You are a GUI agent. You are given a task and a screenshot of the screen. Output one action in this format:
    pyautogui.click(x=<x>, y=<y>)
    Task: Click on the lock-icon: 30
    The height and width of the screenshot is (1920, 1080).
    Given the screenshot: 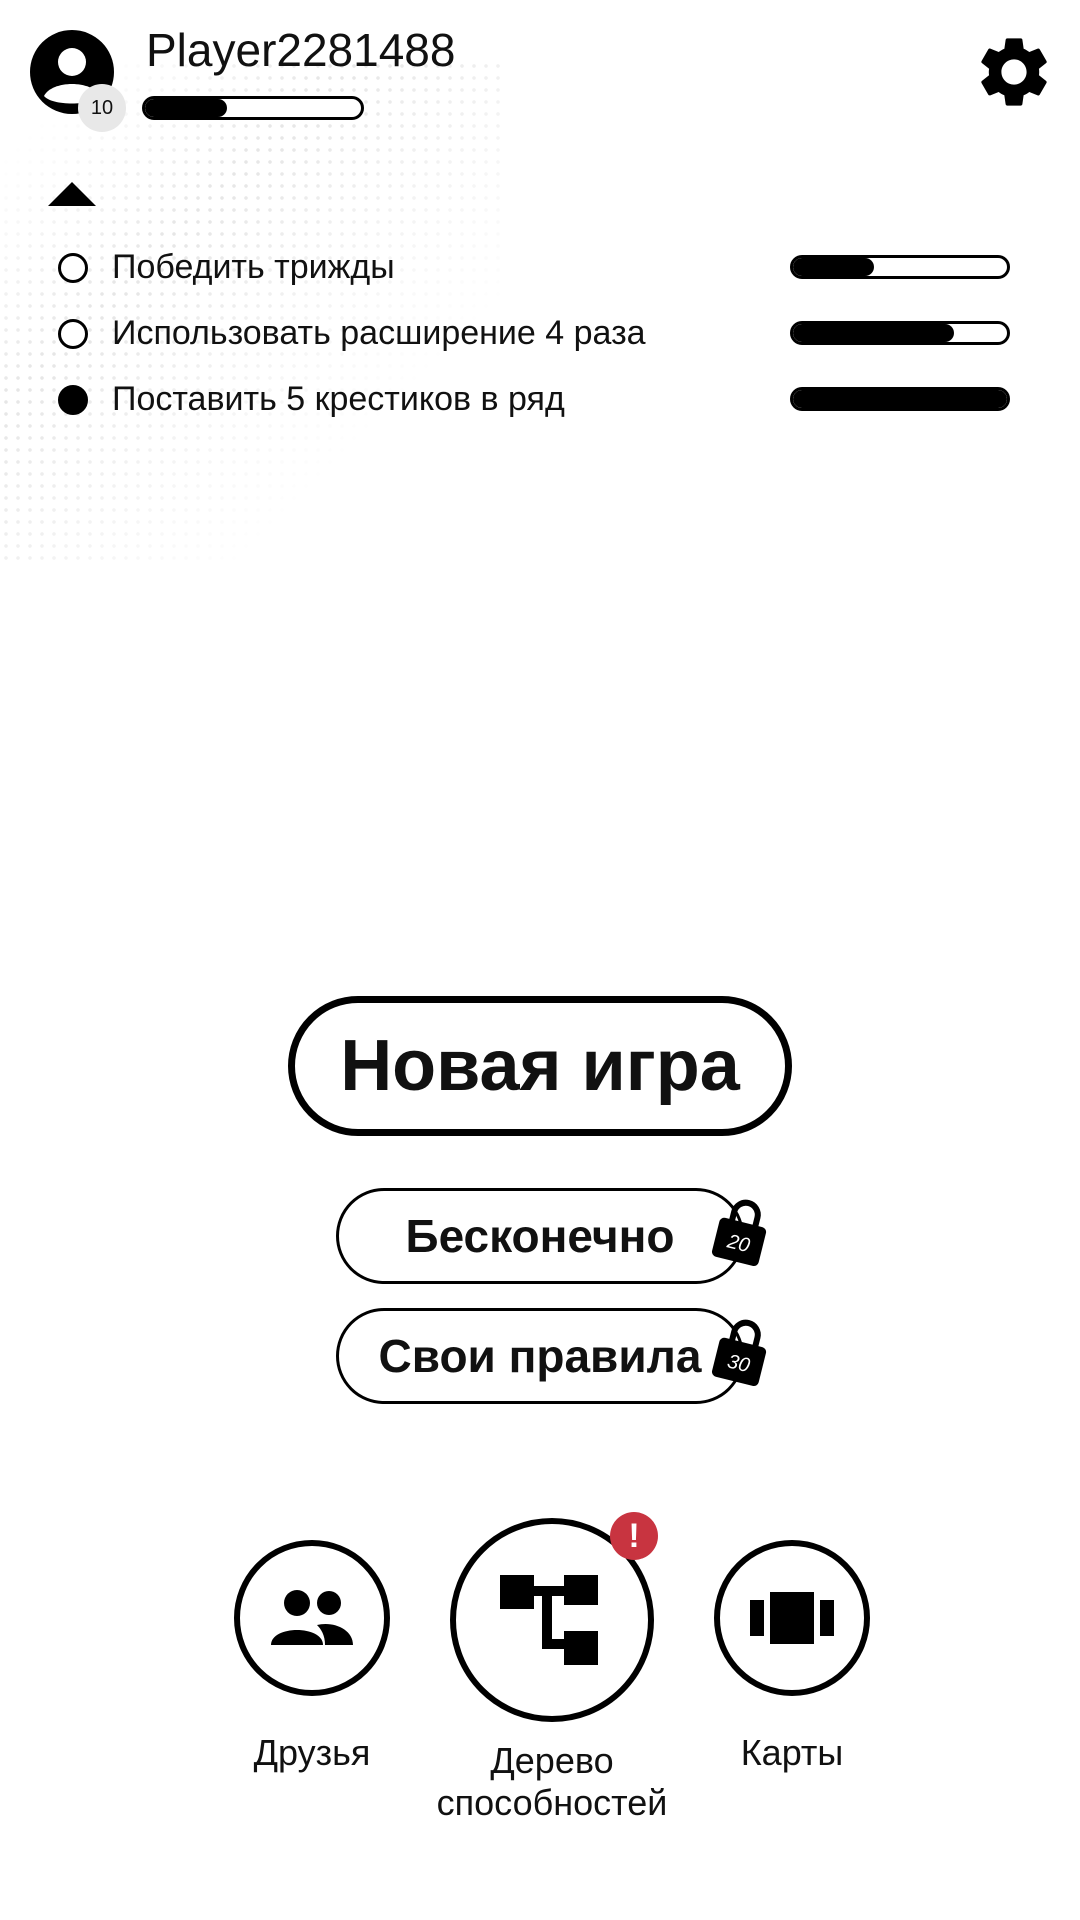 What is the action you would take?
    pyautogui.click(x=739, y=1353)
    